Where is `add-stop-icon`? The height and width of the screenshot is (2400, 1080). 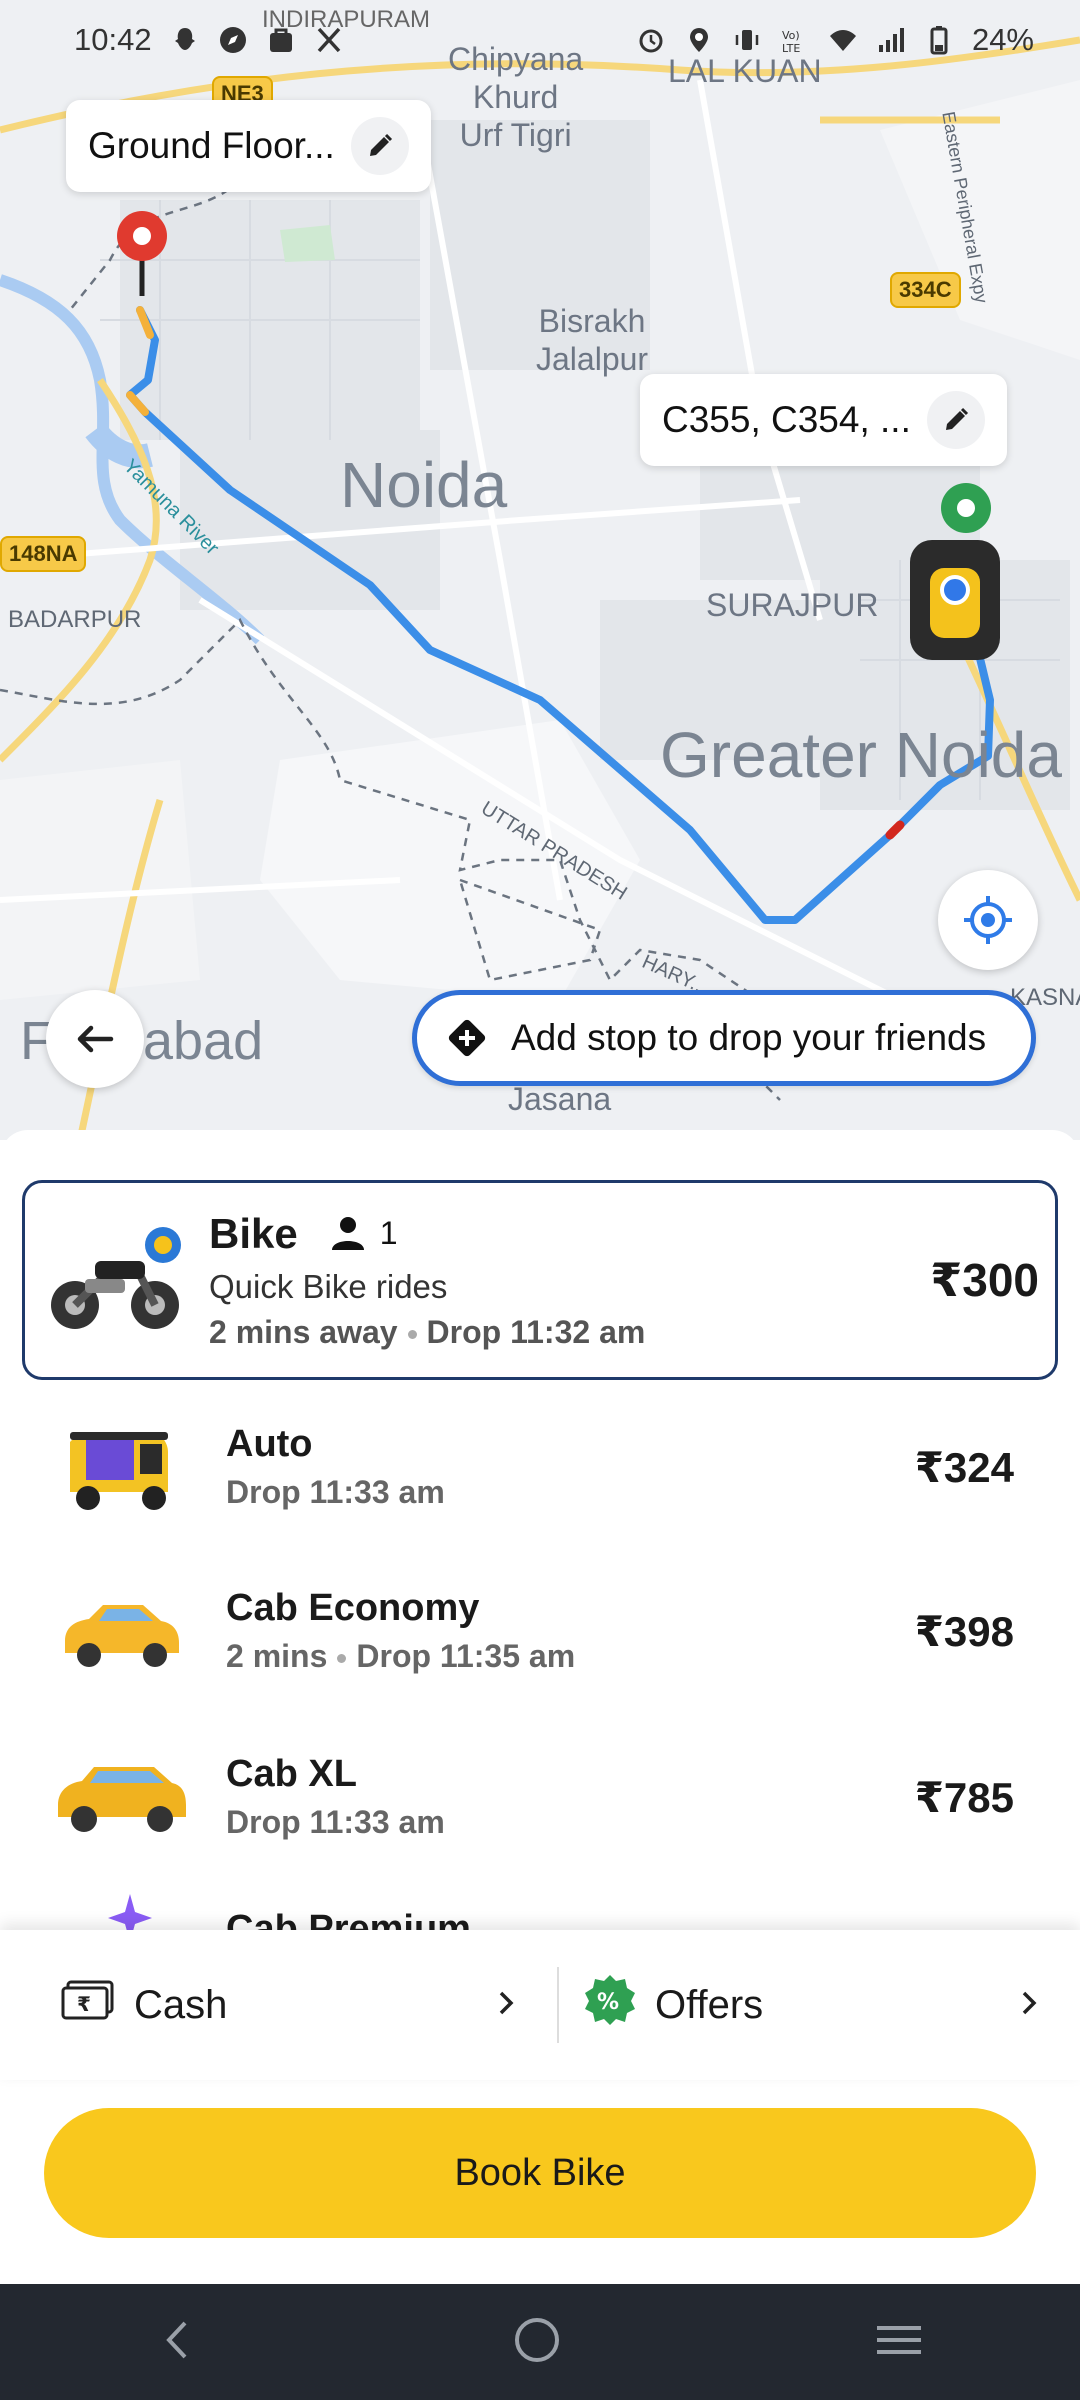 add-stop-icon is located at coordinates (467, 1038).